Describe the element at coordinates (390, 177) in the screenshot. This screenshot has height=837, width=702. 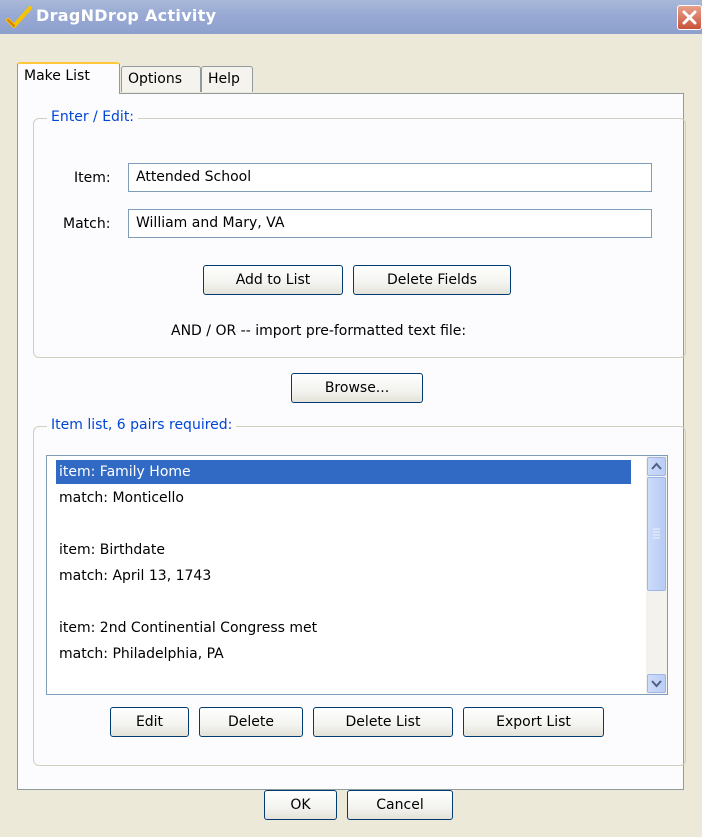
I see `item-field: Attended School` at that location.